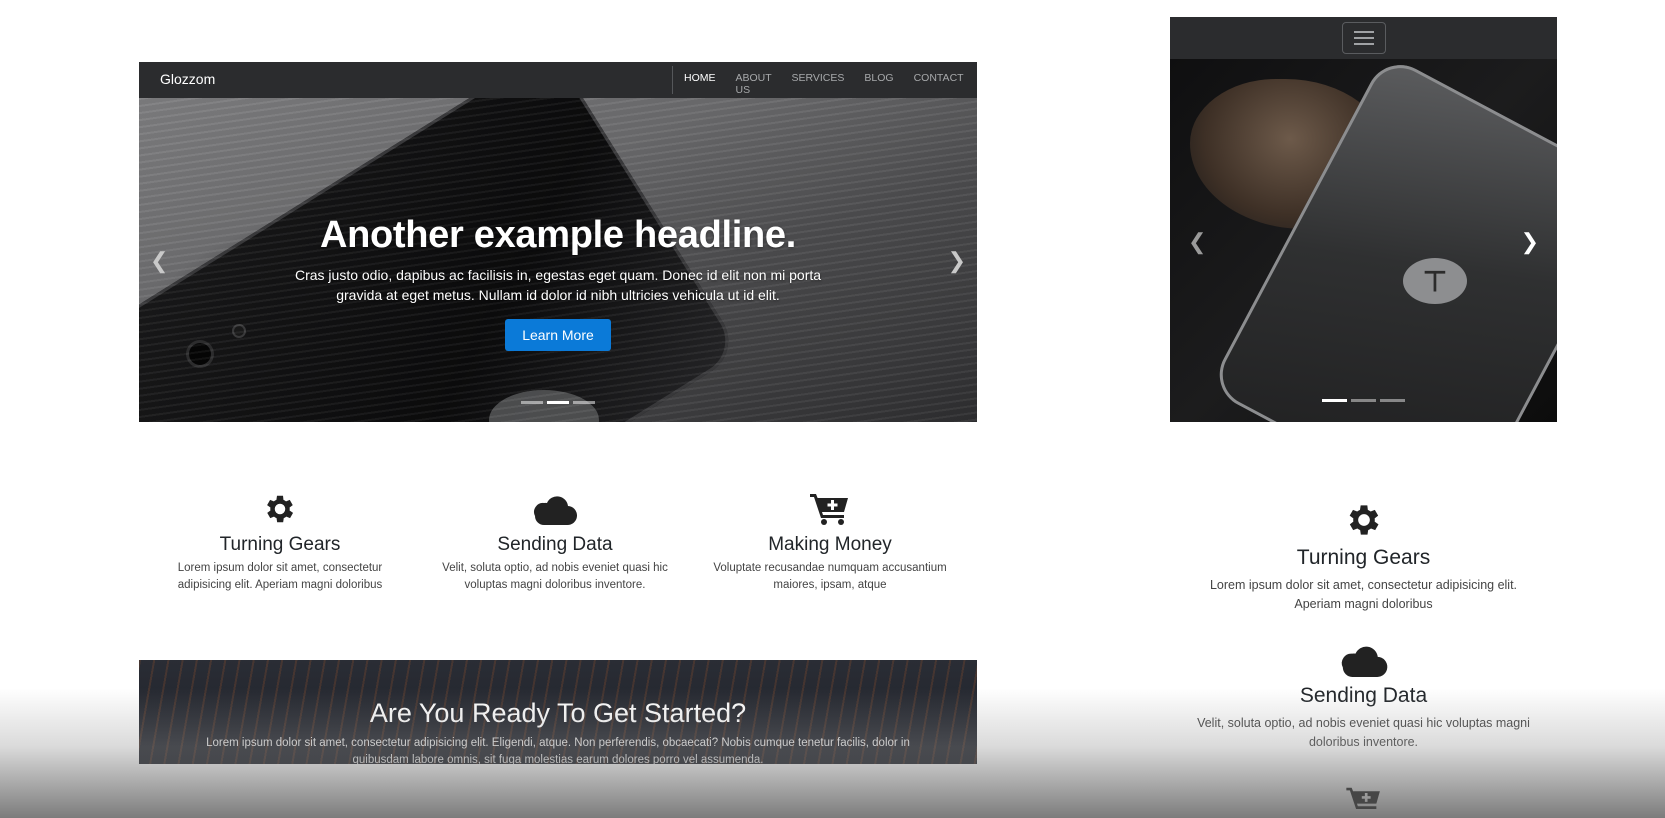  Describe the element at coordinates (187, 79) in the screenshot. I see `navbar-brand: Glozzom` at that location.